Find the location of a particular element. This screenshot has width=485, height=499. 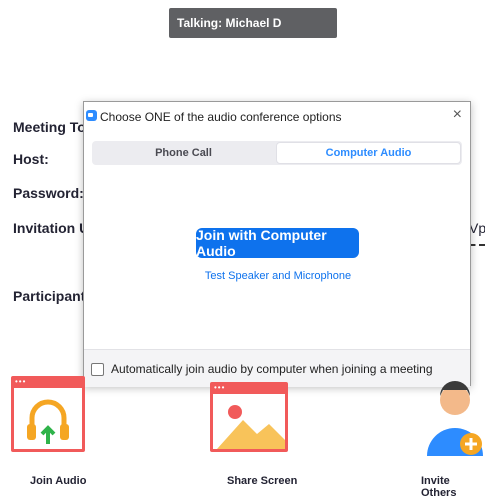

auto-join-checkbox is located at coordinates (97, 369).